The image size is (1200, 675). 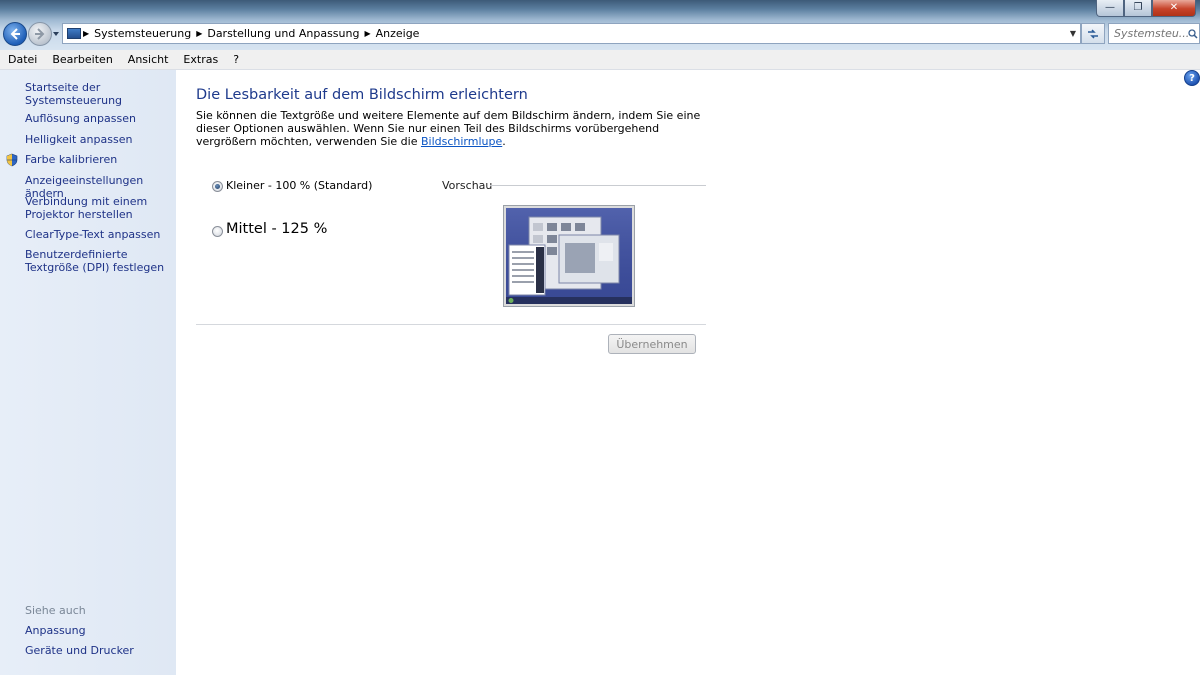 I want to click on sidebar-link-cleartype: ClearType-Text anpassen, so click(x=97, y=234).